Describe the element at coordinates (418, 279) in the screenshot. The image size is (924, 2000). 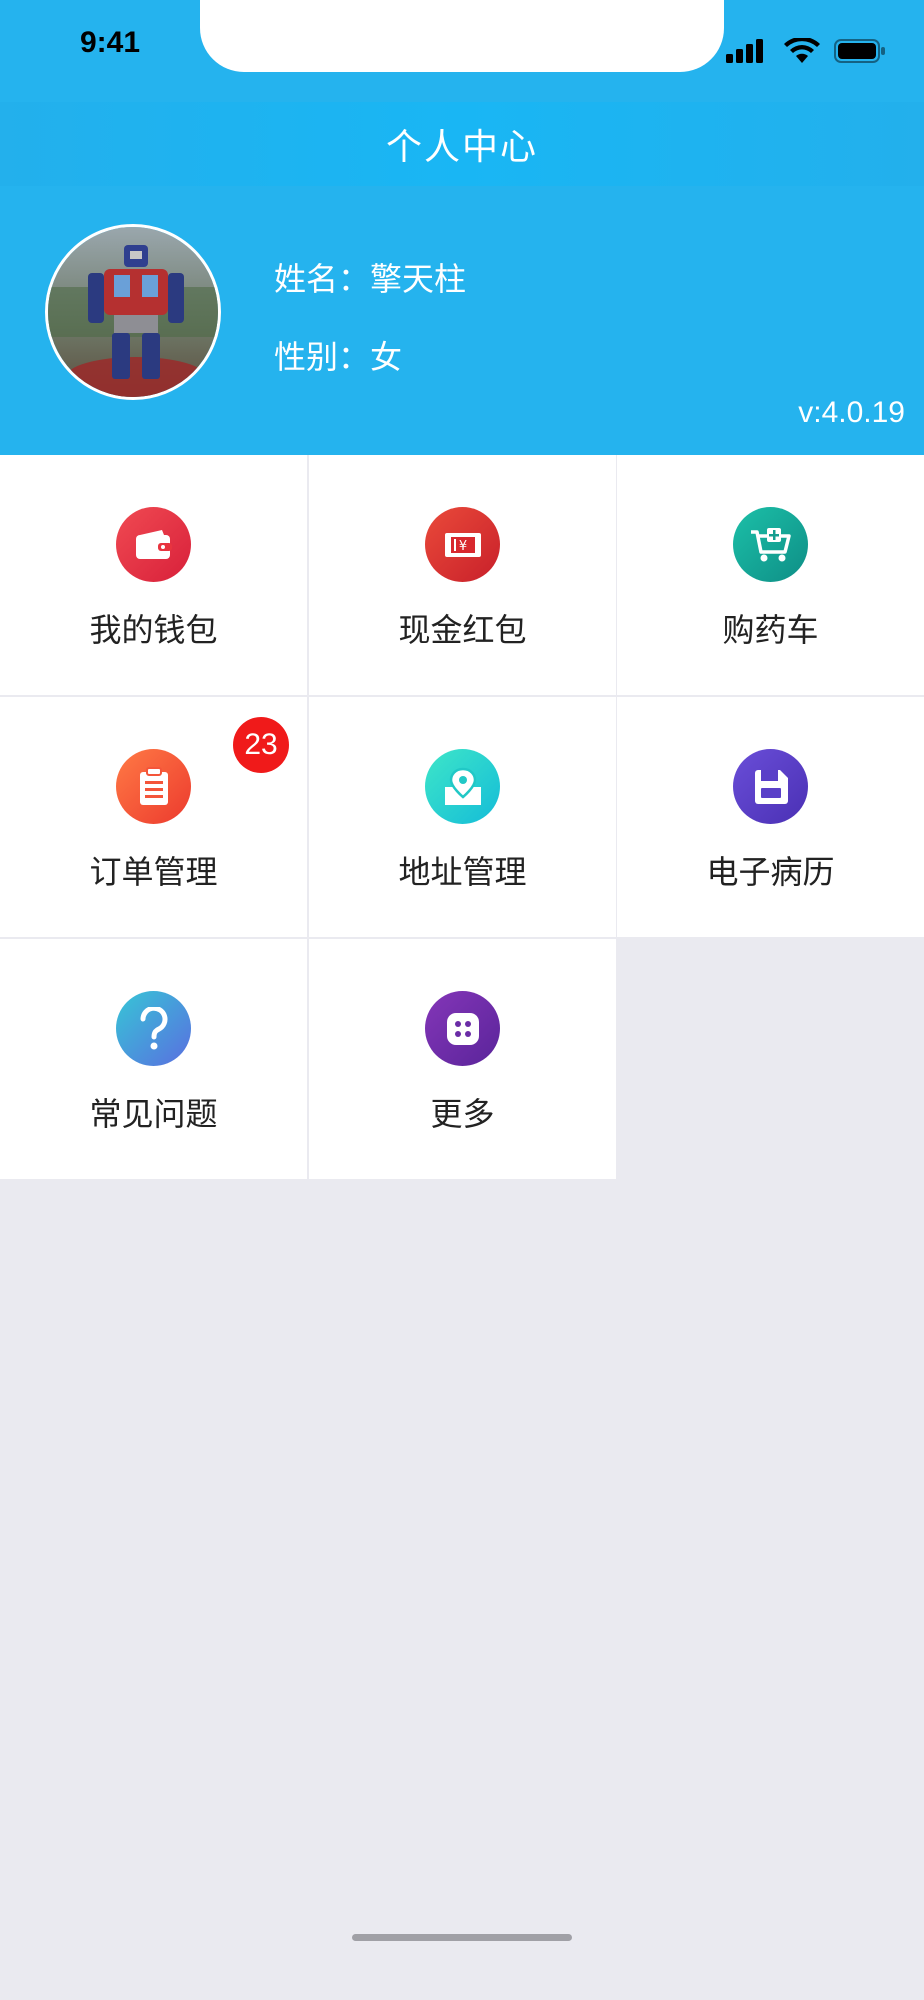
I see `name-value: 擎天柱` at that location.